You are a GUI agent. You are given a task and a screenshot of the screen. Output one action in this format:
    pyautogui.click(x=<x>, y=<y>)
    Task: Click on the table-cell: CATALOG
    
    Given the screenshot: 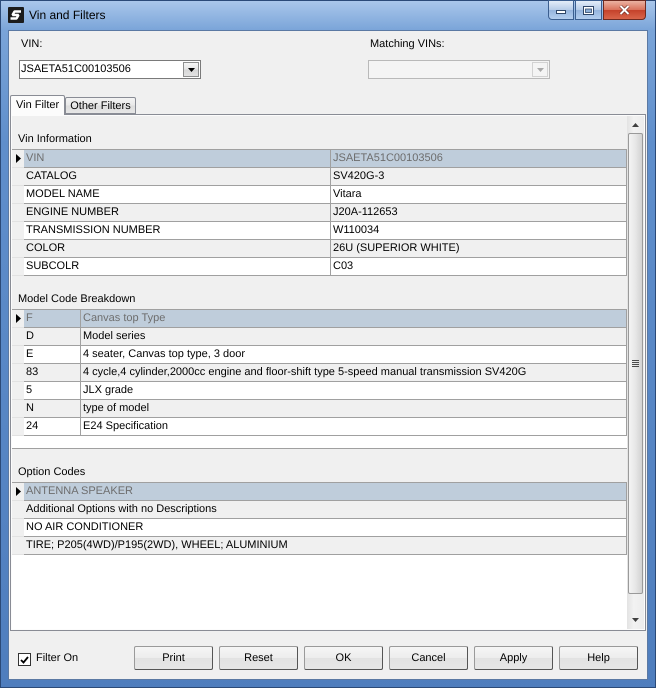 What is the action you would take?
    pyautogui.click(x=177, y=176)
    